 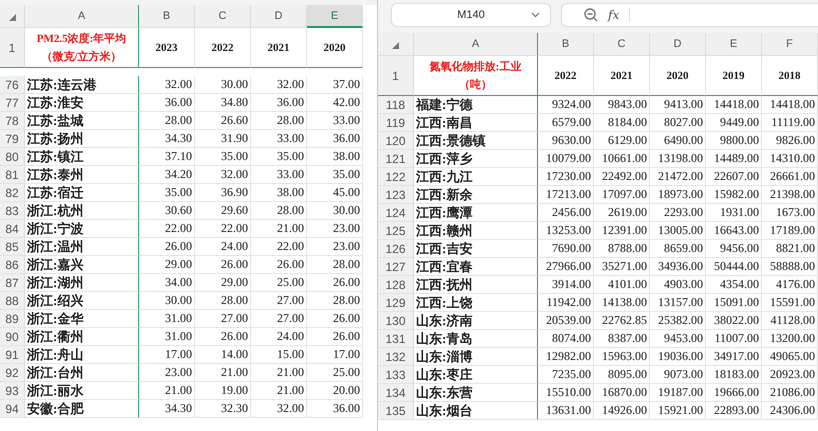 What do you see at coordinates (396, 177) in the screenshot?
I see `row-header: 122` at bounding box center [396, 177].